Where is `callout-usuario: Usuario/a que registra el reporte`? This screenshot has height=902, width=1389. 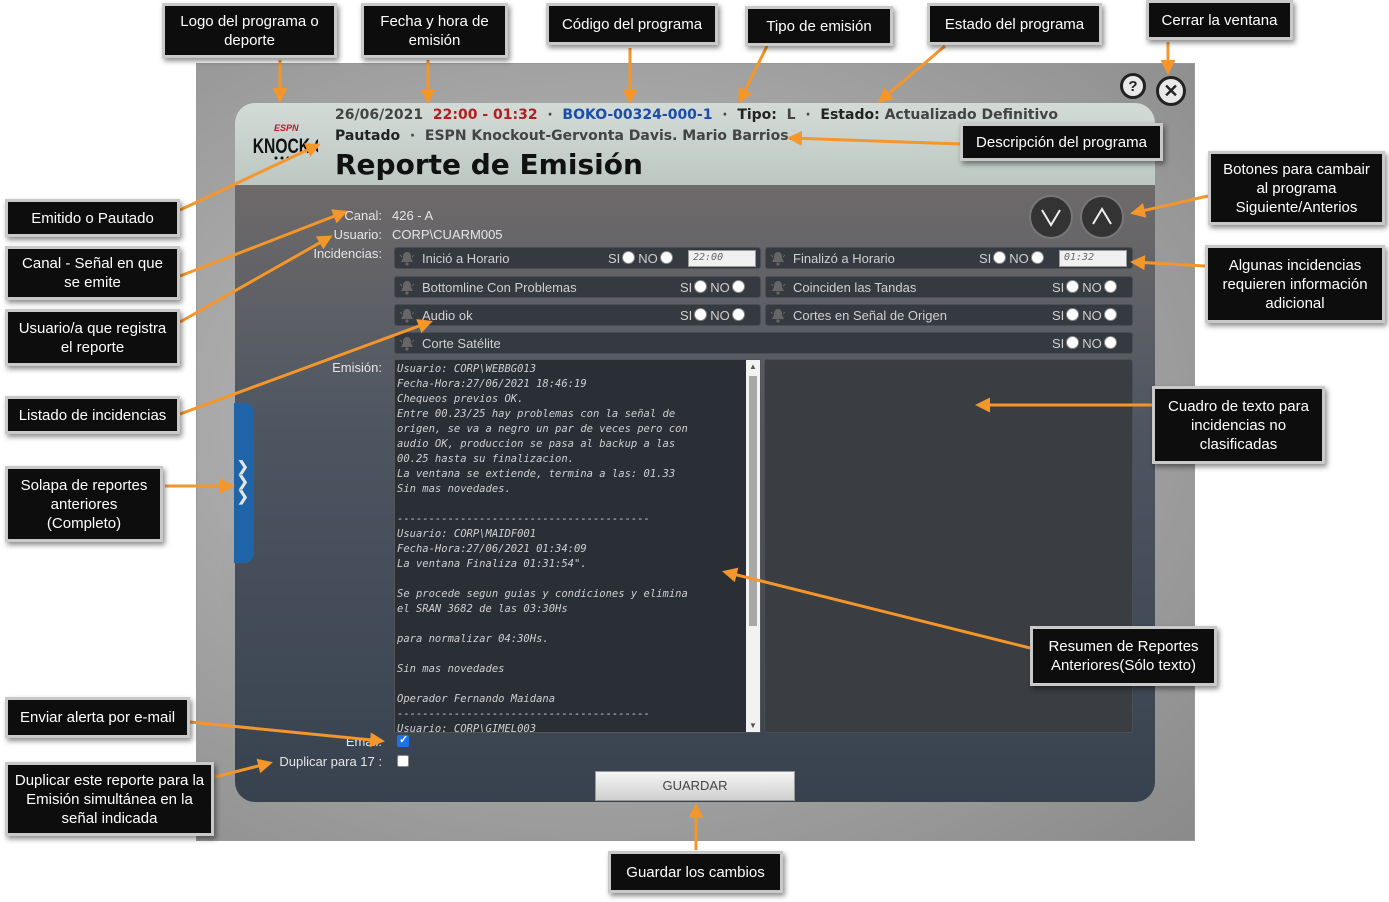
callout-usuario: Usuario/a que registra el reporte is located at coordinates (92, 337).